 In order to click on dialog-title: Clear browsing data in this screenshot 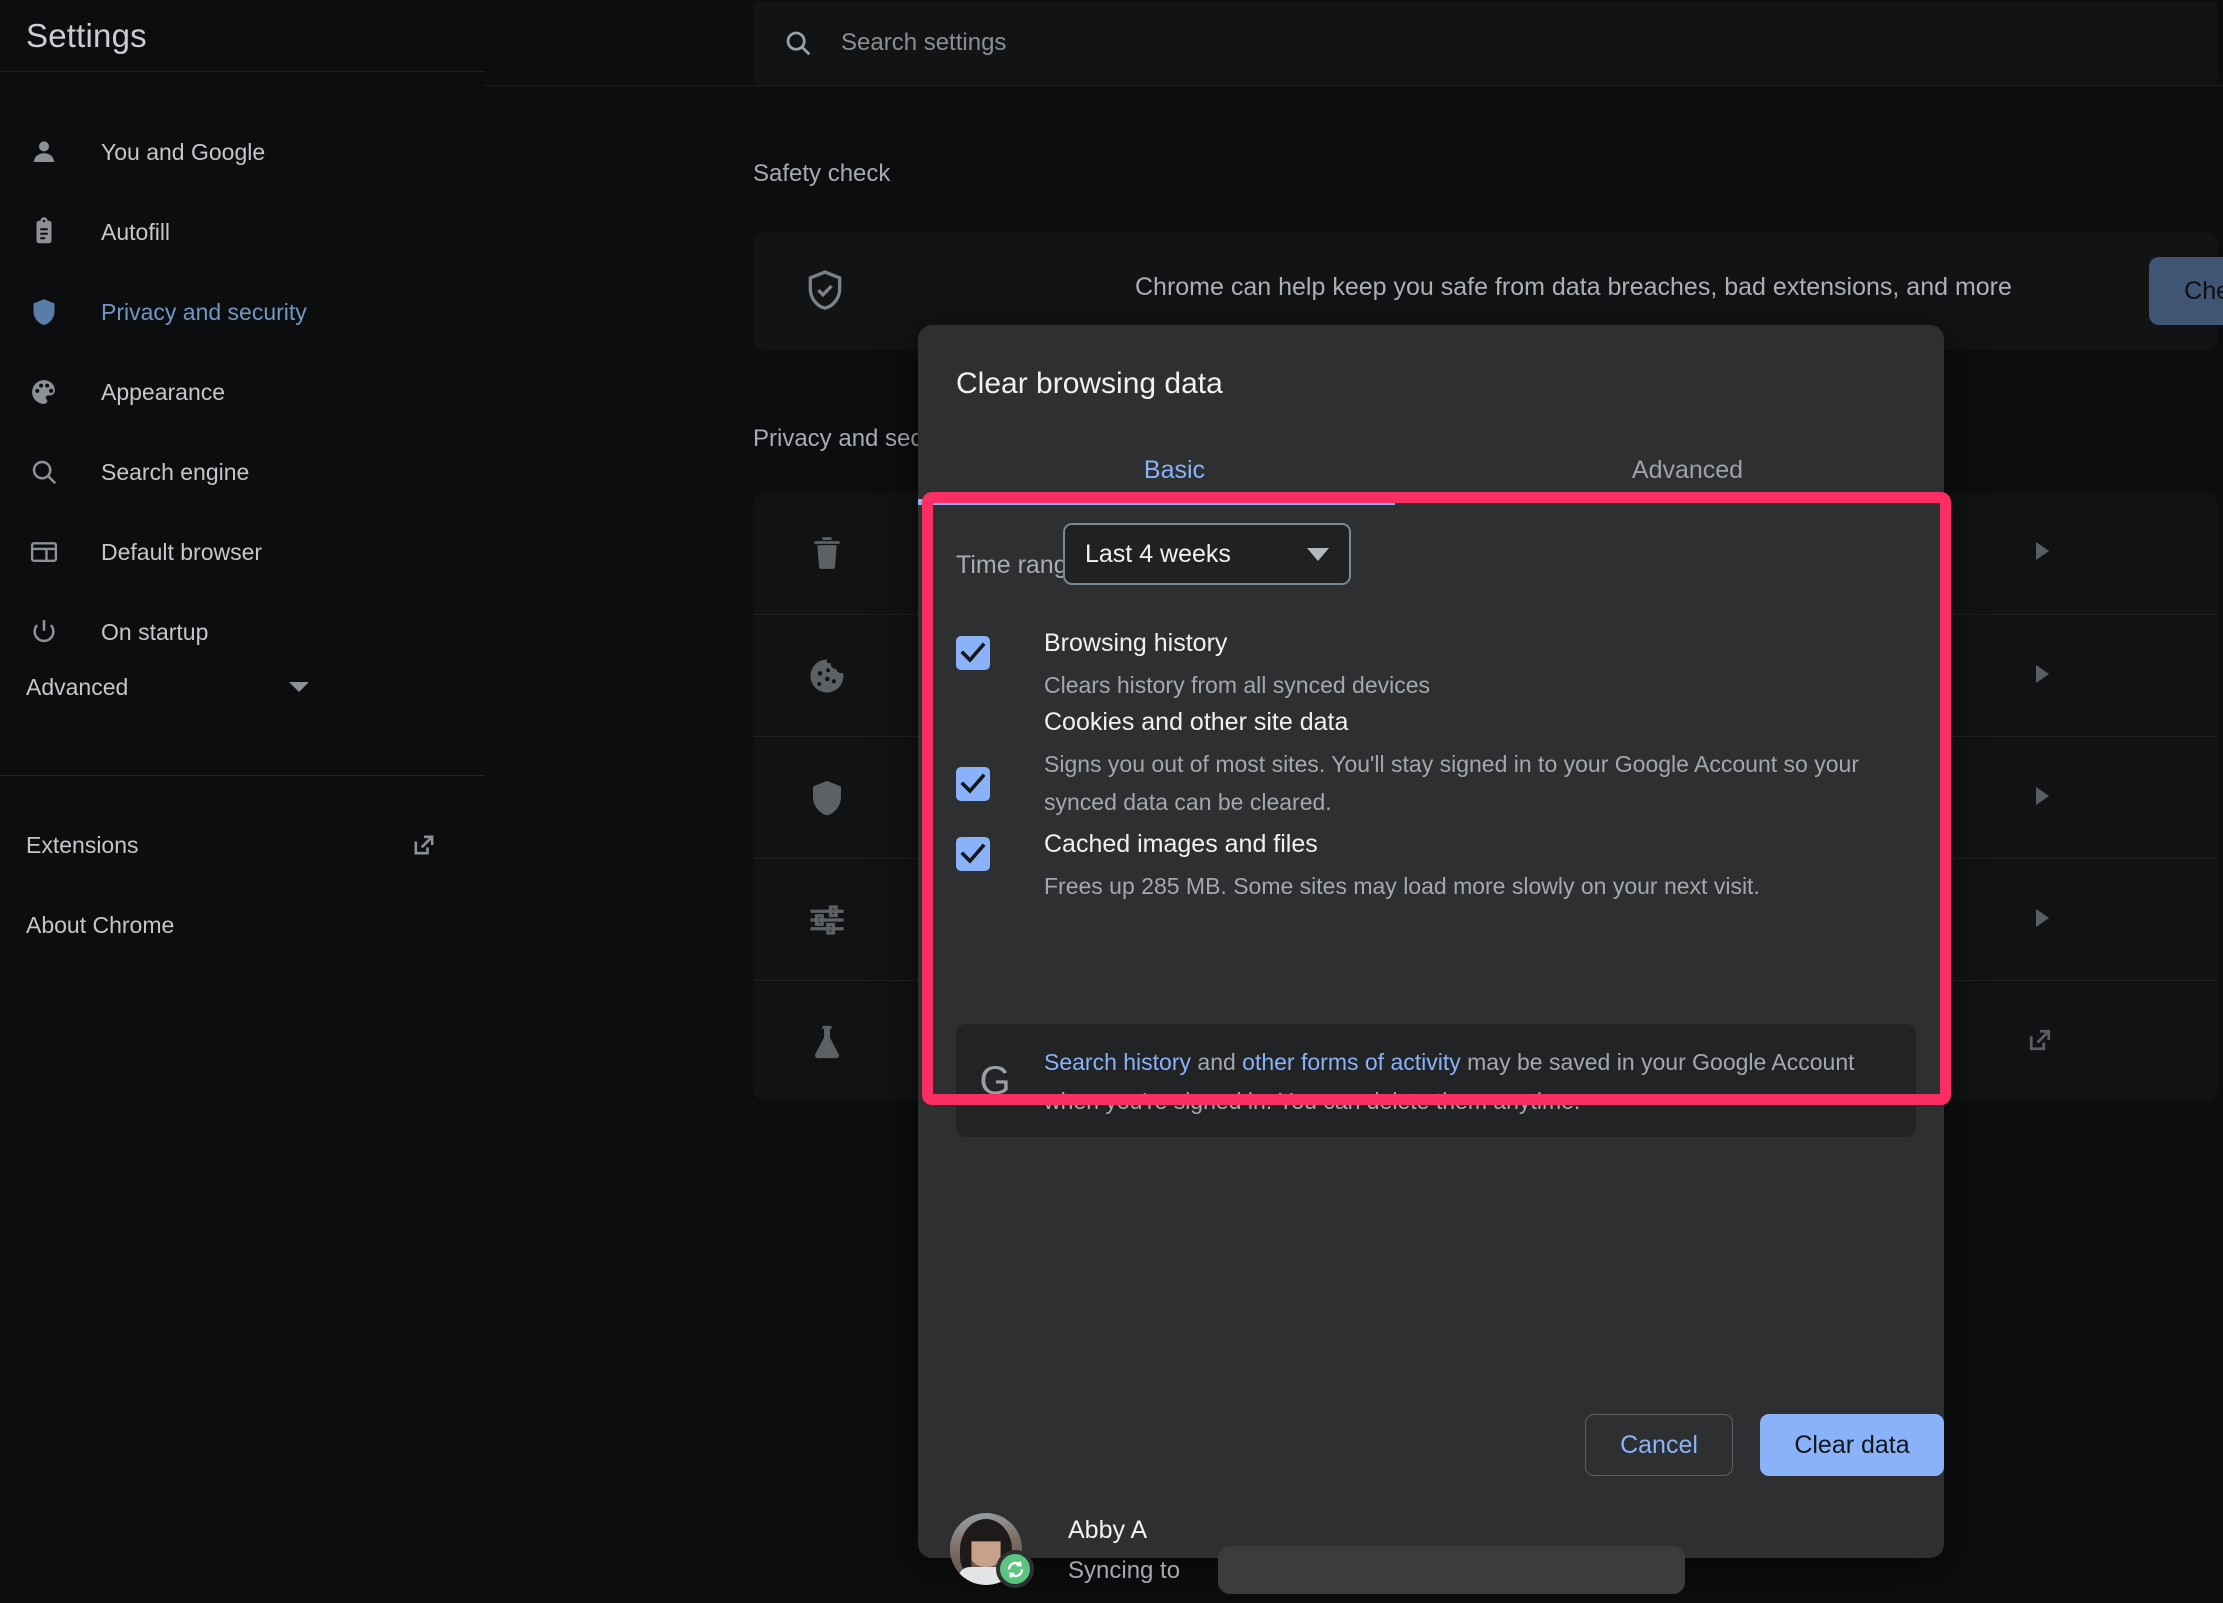, I will do `click(1089, 383)`.